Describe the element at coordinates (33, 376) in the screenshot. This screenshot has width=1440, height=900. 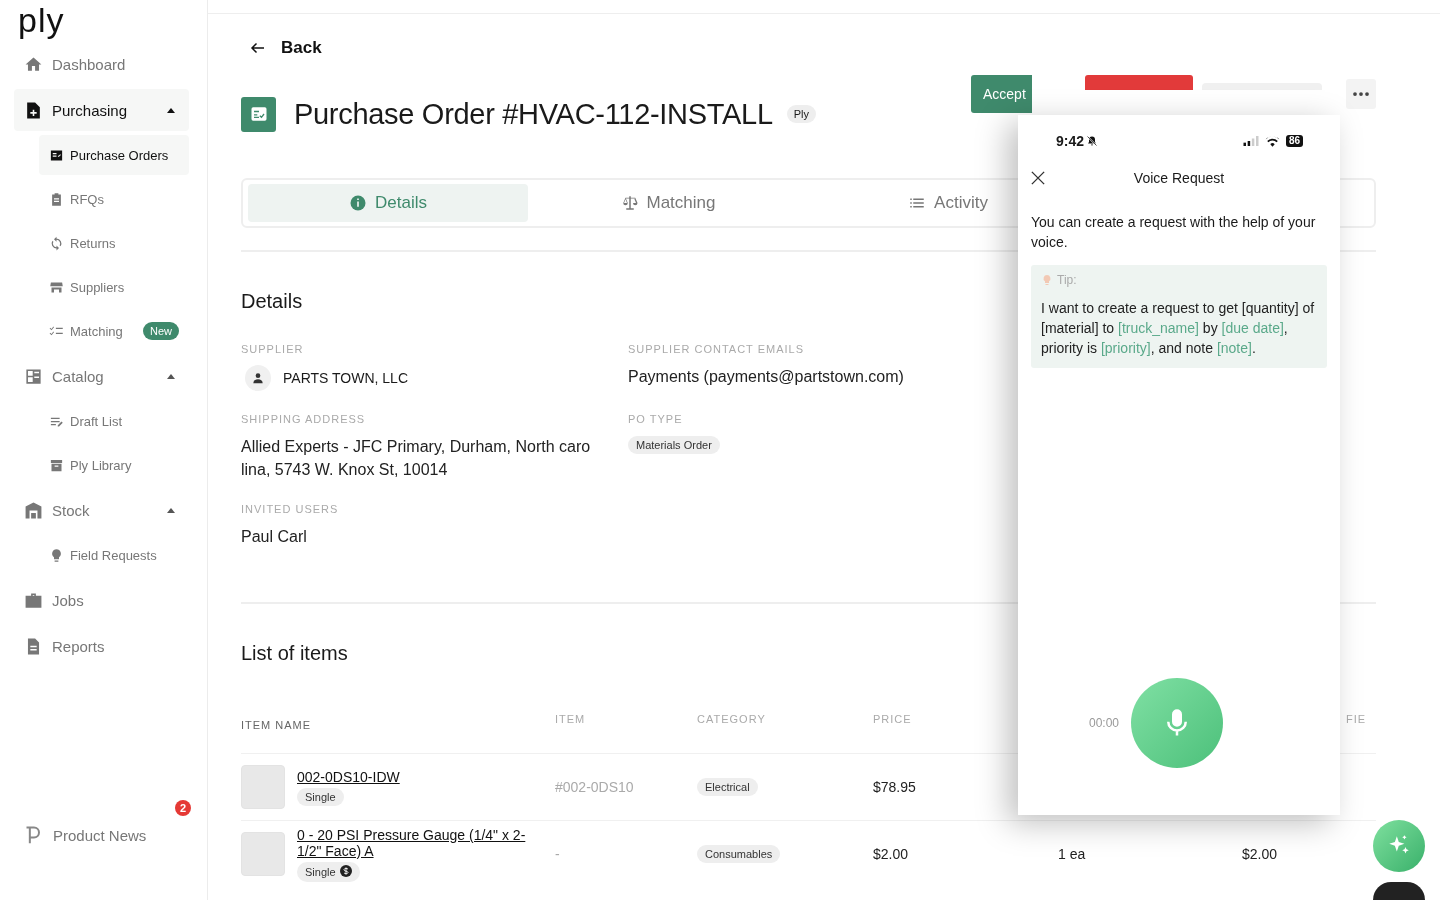
I see `grid-icon` at that location.